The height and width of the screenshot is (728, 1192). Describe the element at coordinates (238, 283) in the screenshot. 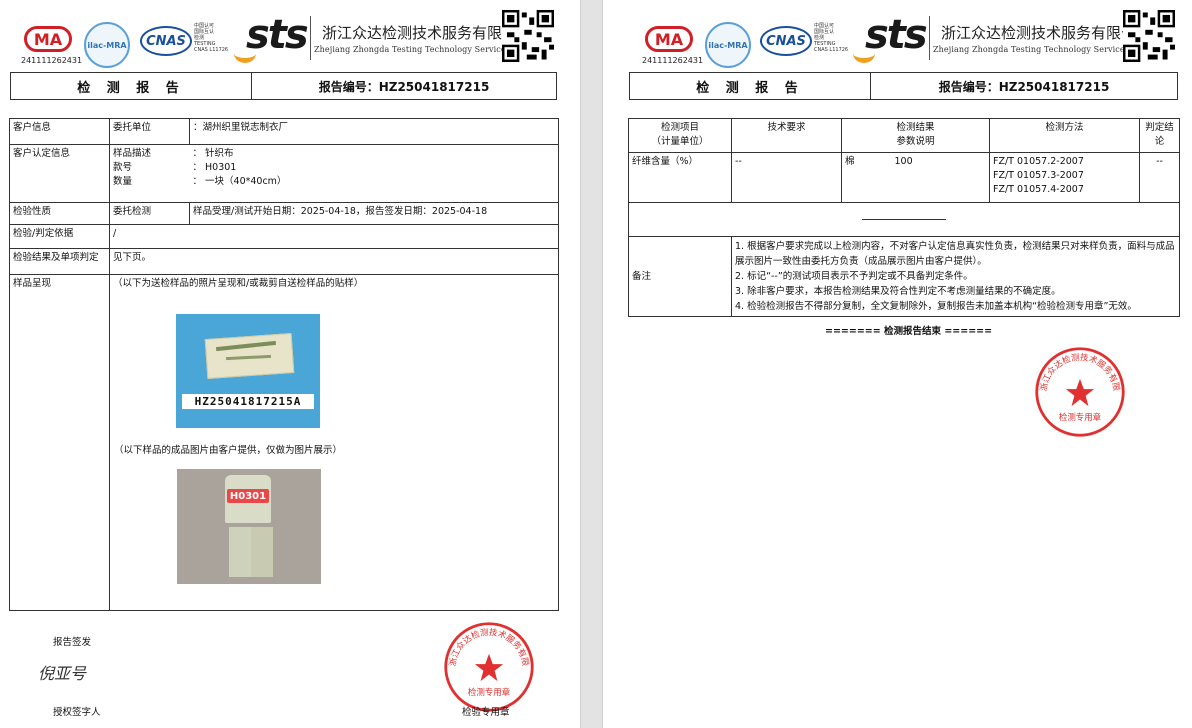

I see `sample-note-1: （以下为送检样品的照片呈现和/或裁剪自送检样品的贴样）` at that location.